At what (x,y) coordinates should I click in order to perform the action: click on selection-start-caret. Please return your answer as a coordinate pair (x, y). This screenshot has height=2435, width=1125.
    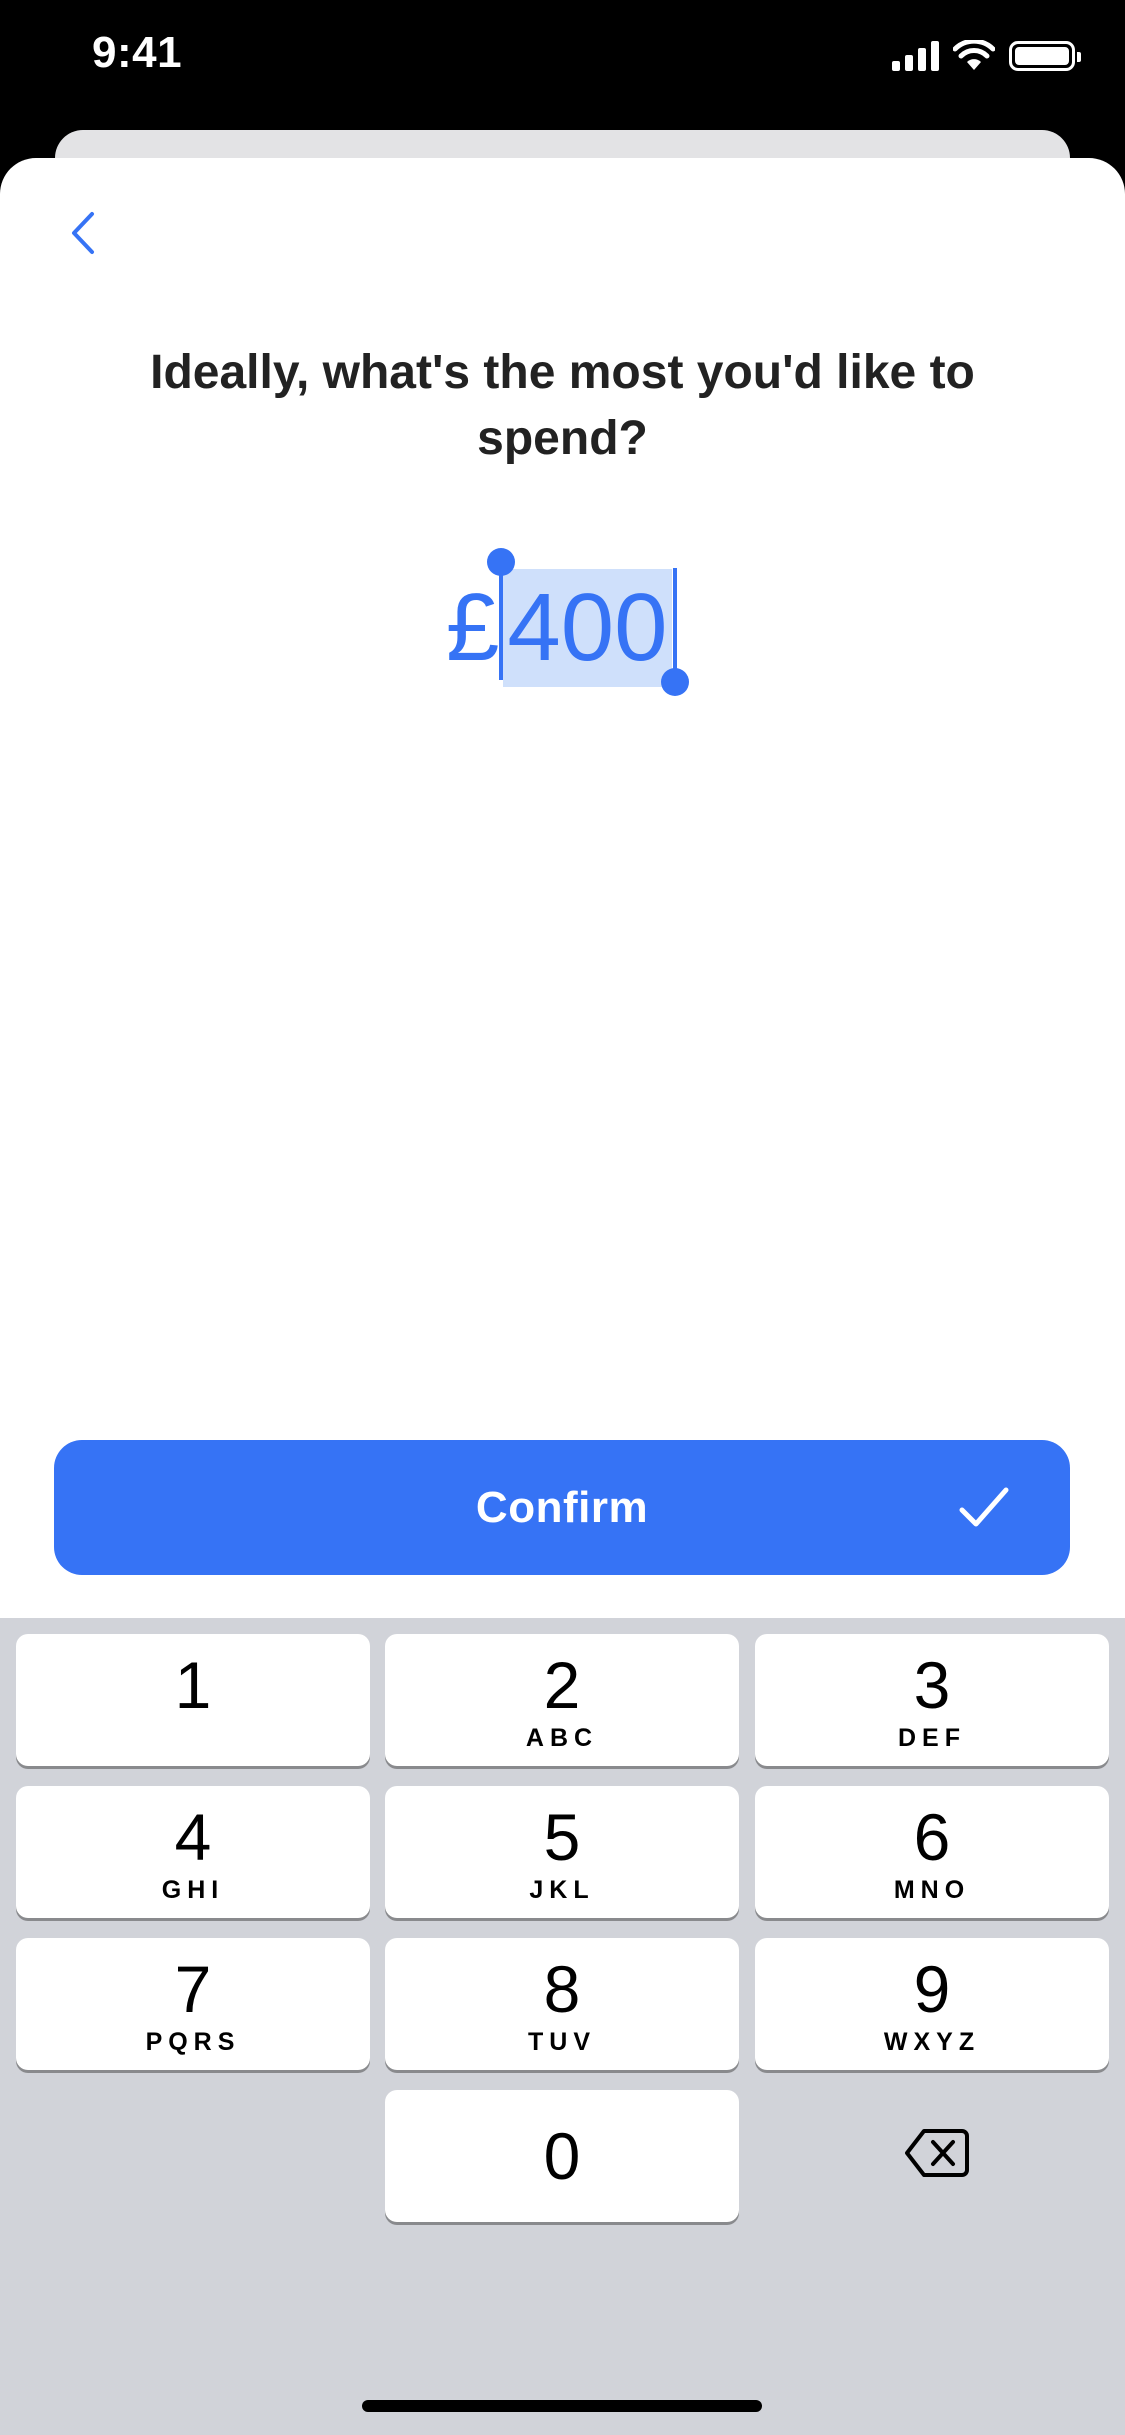
    Looking at the image, I should click on (501, 624).